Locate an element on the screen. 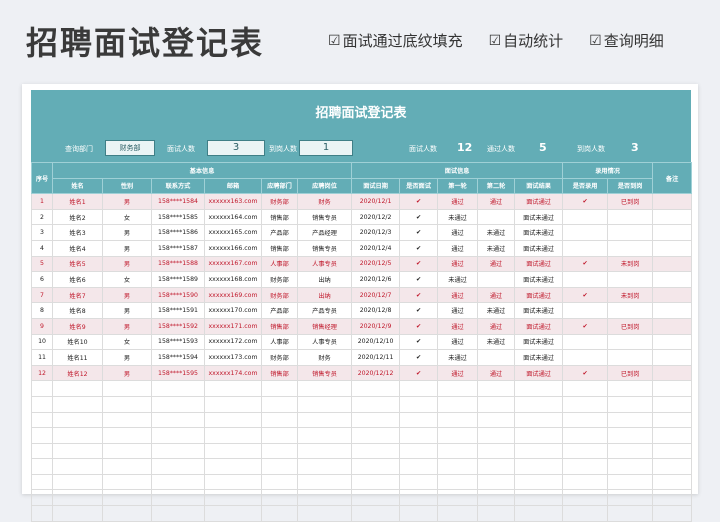 Image resolution: width=720 pixels, height=522 pixels. cell-r2: 未通过 is located at coordinates (496, 232).